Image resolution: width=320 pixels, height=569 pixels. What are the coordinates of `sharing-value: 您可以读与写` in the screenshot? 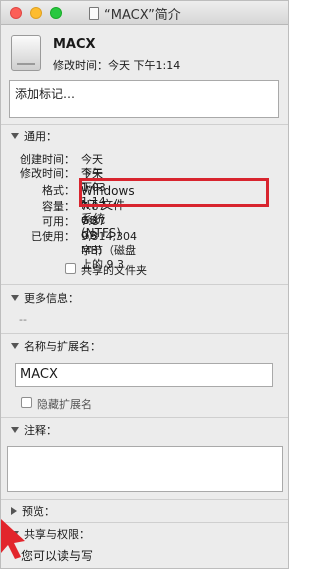 It's located at (57, 556).